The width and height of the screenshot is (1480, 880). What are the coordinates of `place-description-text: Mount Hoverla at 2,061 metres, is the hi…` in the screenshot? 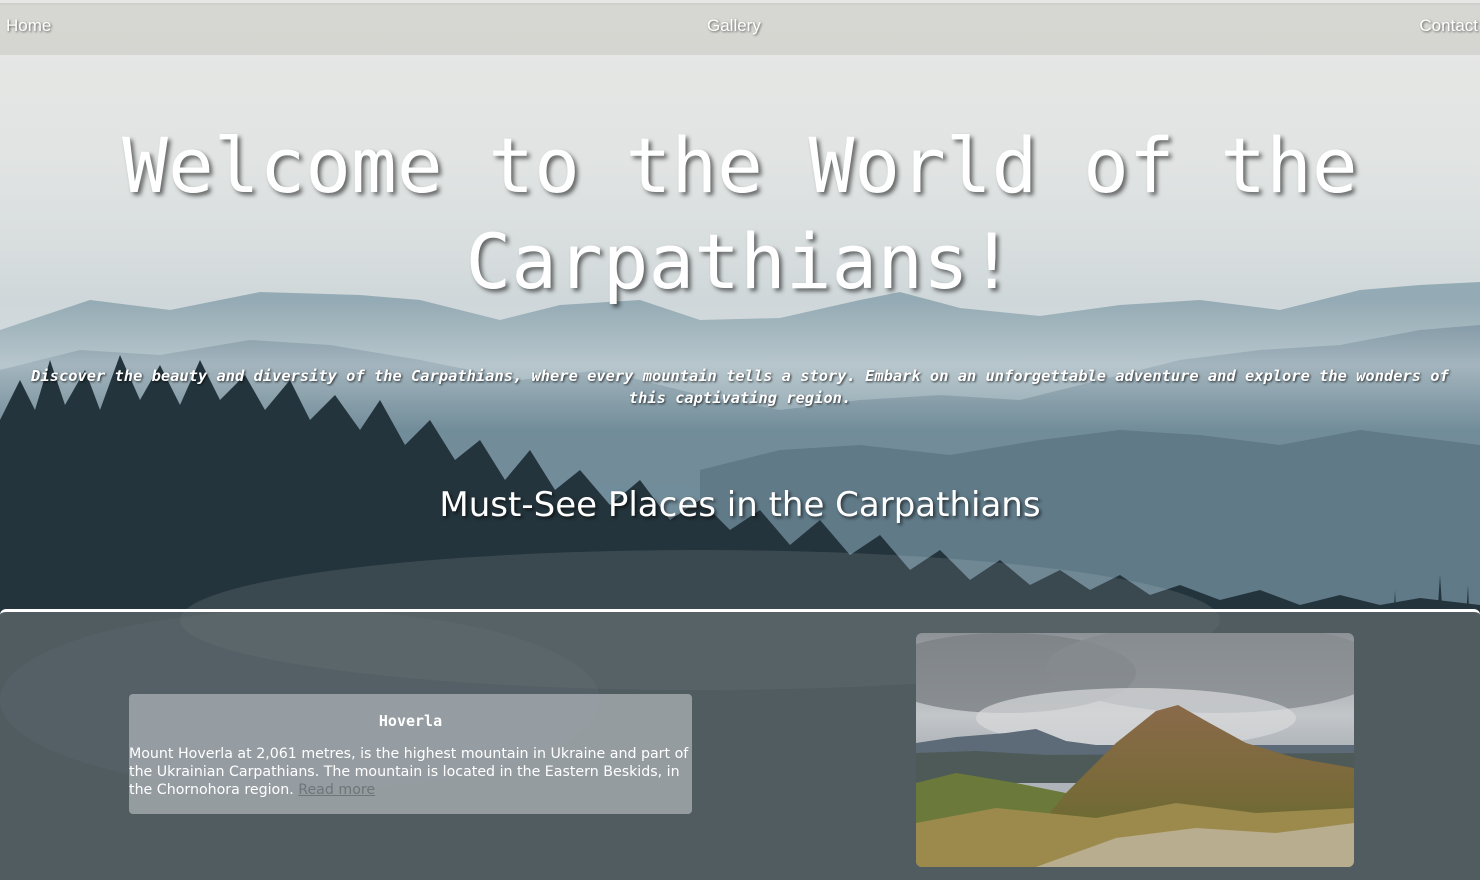 It's located at (409, 772).